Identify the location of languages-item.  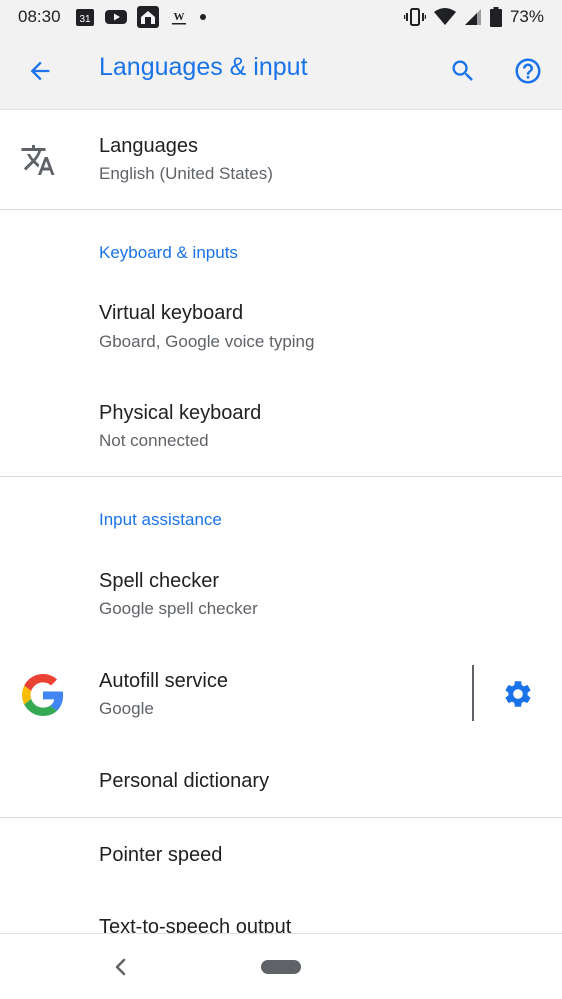
(281, 160).